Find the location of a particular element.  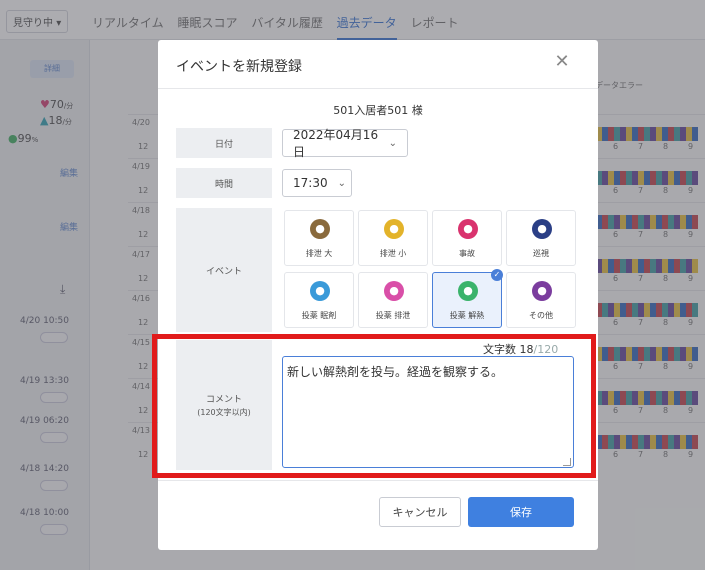

toilet-small-icon: ● is located at coordinates (394, 229).